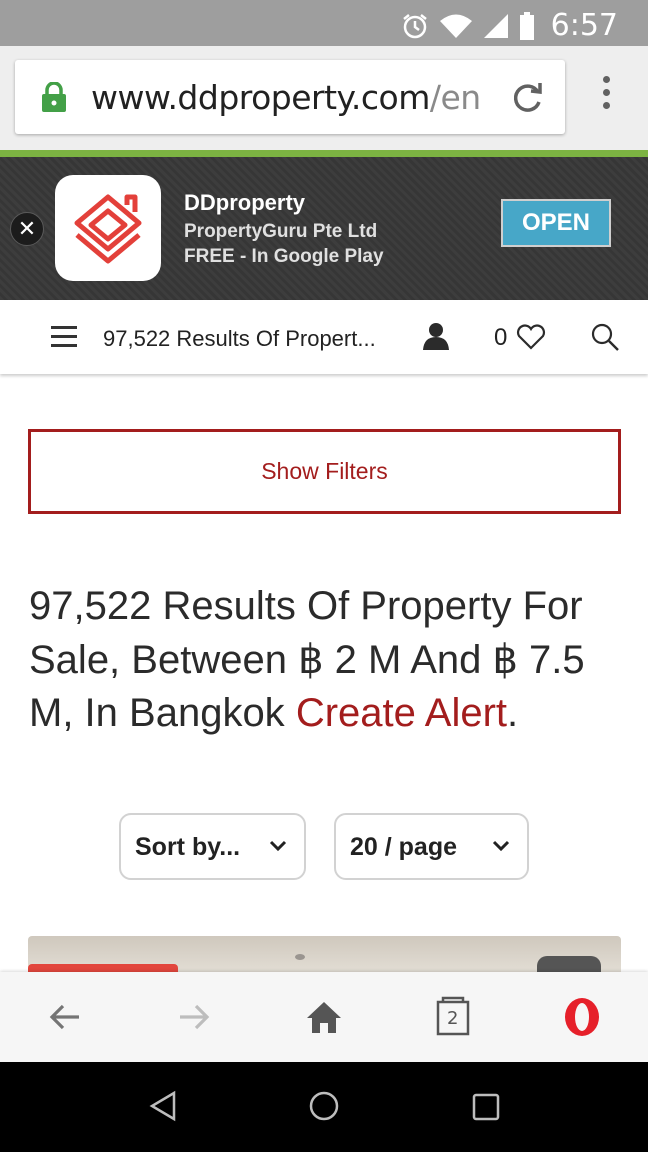 Image resolution: width=648 pixels, height=1152 pixels. What do you see at coordinates (455, 26) in the screenshot?
I see `wifi-icon` at bounding box center [455, 26].